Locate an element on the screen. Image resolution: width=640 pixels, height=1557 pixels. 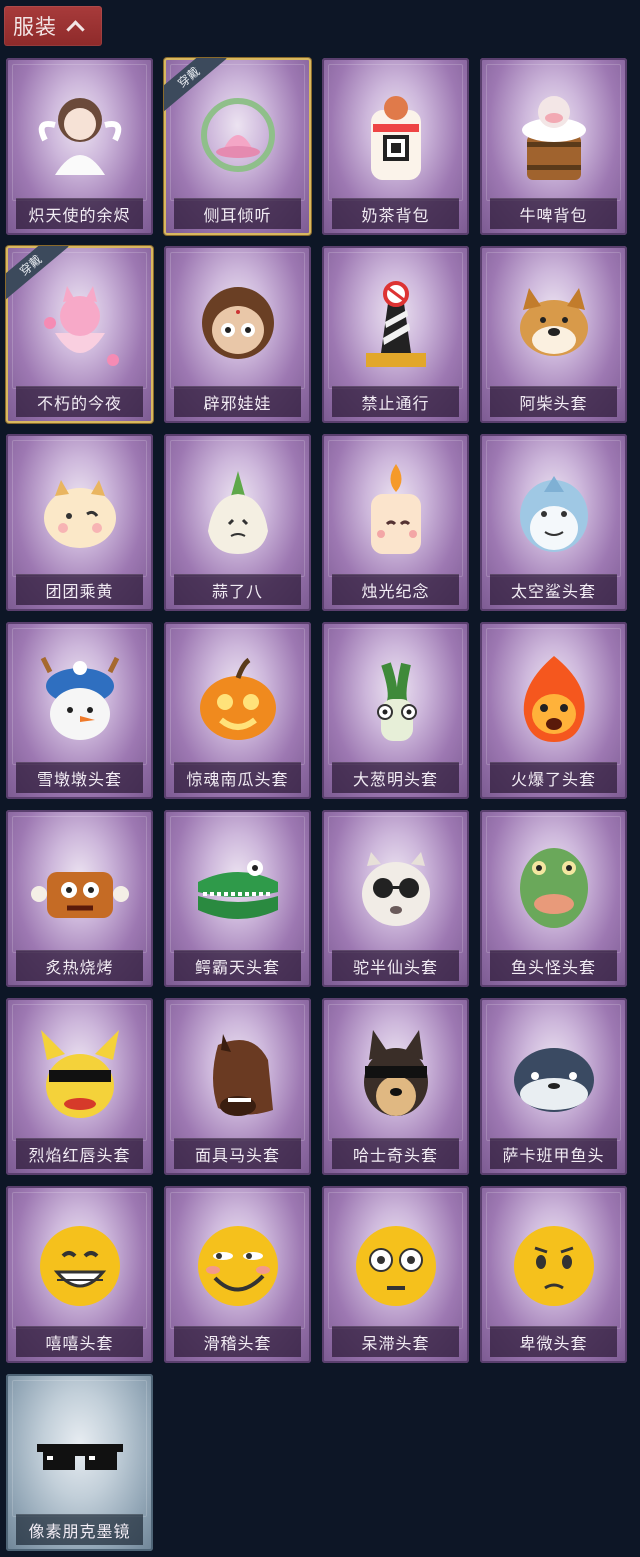
costume-card: 鳄霸天头套 is located at coordinates (237, 898).